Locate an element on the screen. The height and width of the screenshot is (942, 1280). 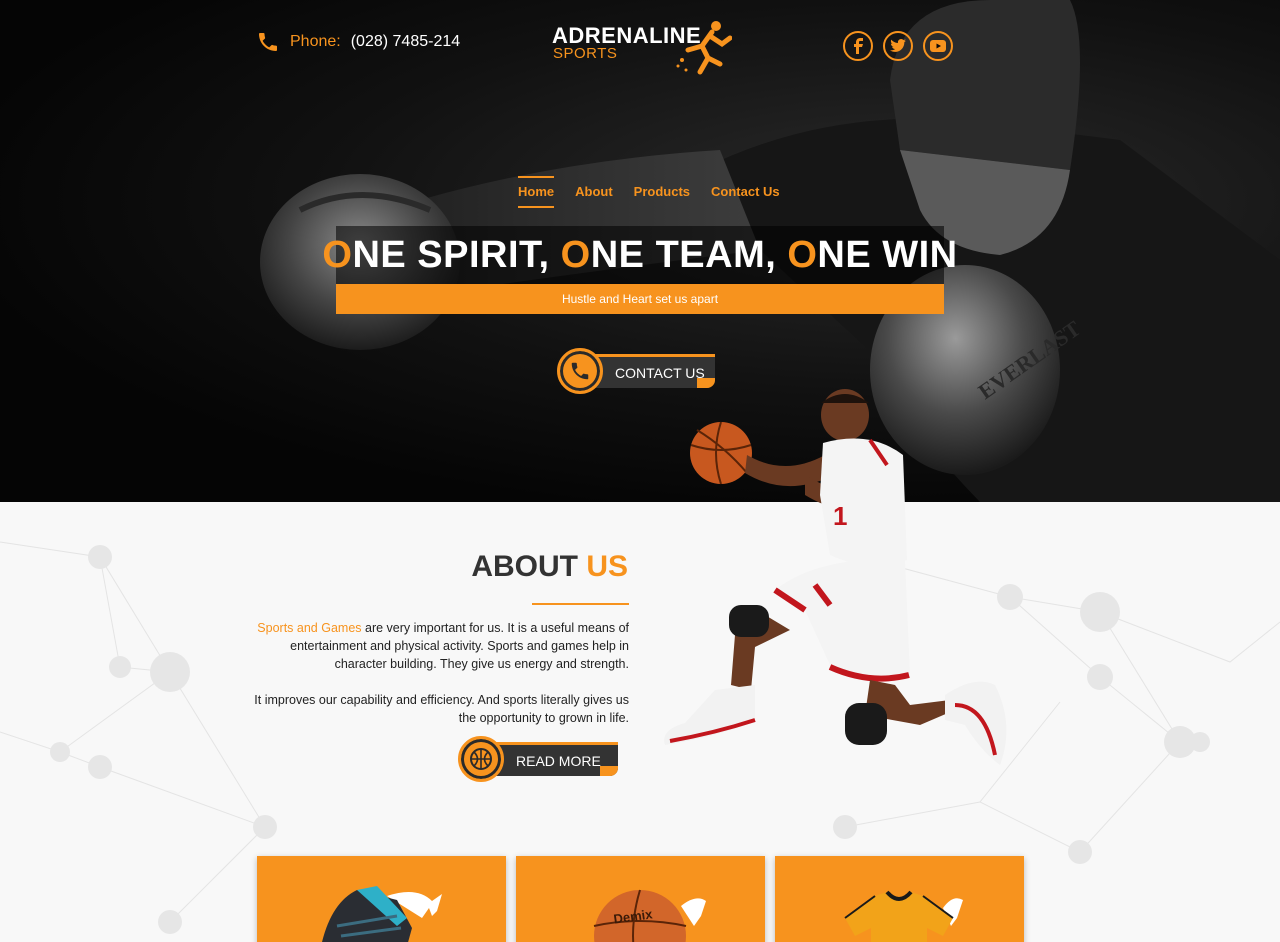
read-more-label: READ MORE is located at coordinates (555, 759).